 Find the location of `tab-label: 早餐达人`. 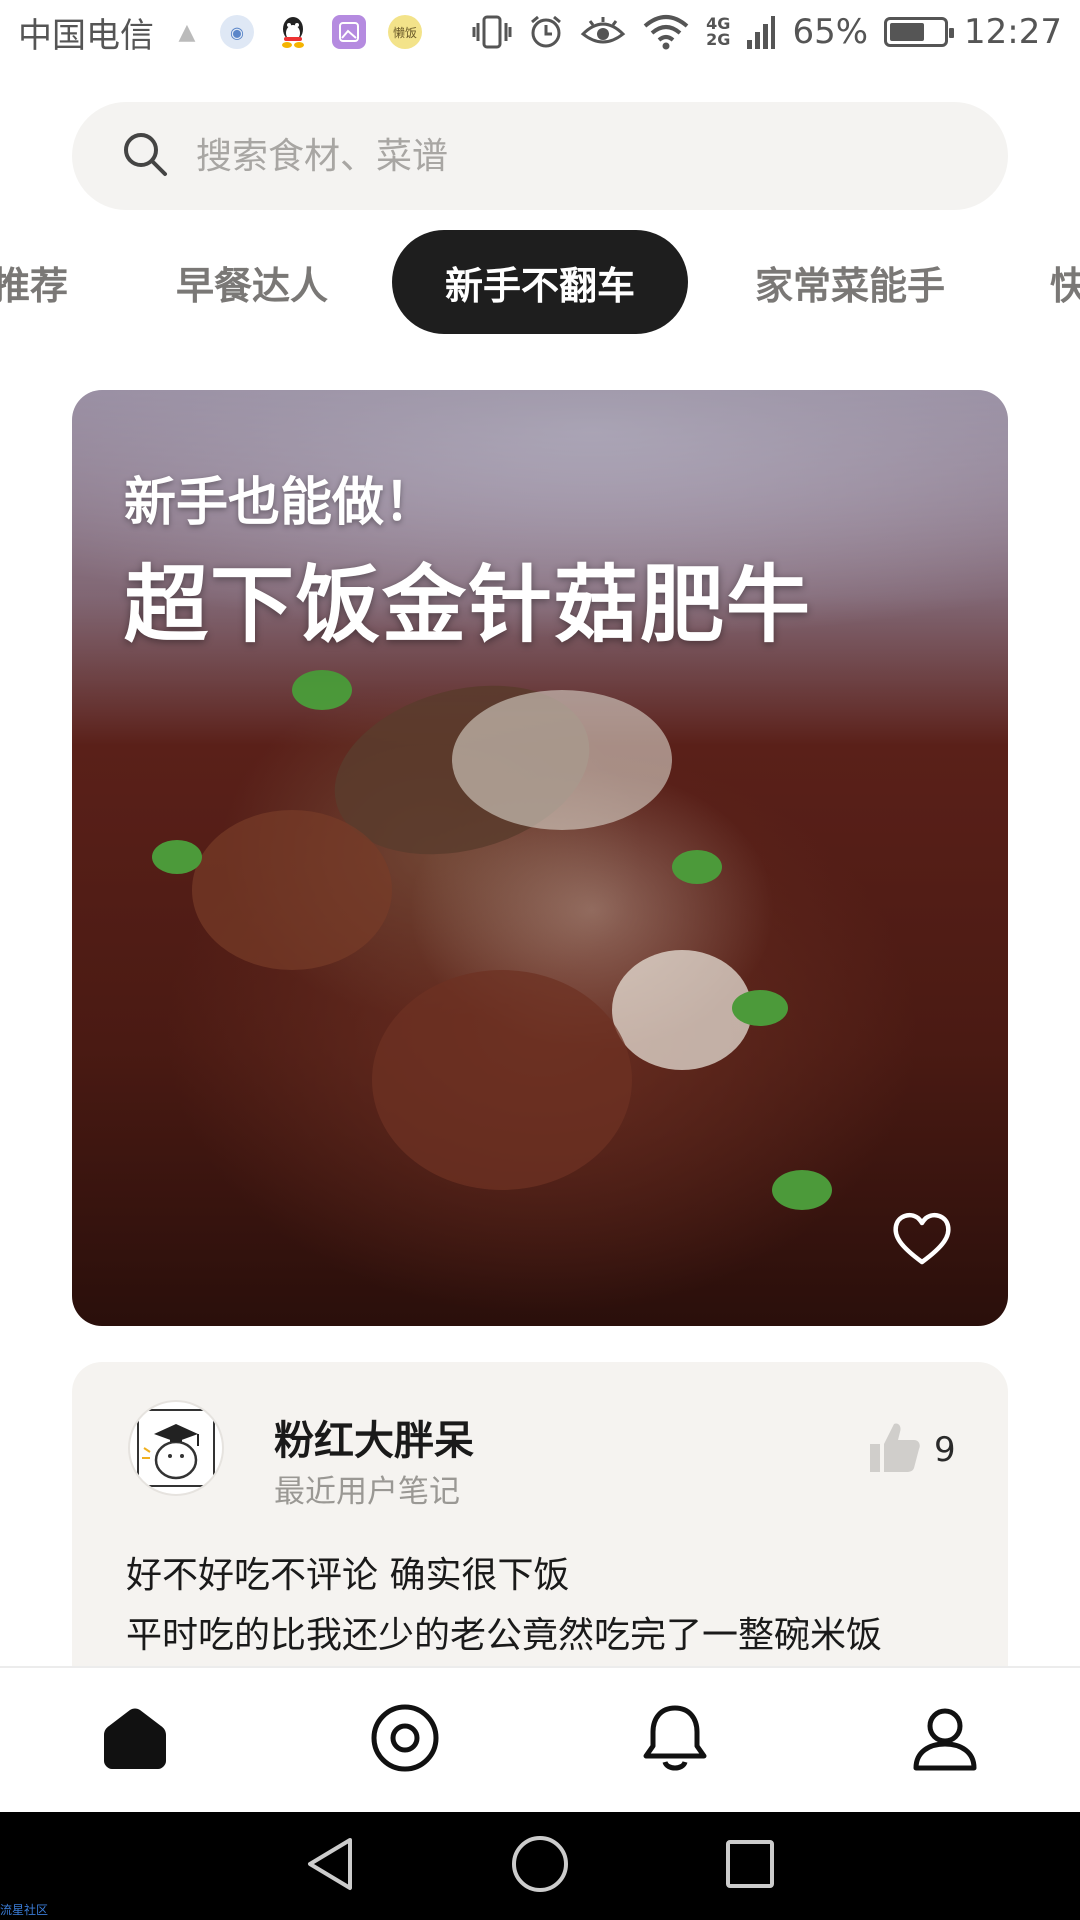

tab-label: 早餐达人 is located at coordinates (251, 285).